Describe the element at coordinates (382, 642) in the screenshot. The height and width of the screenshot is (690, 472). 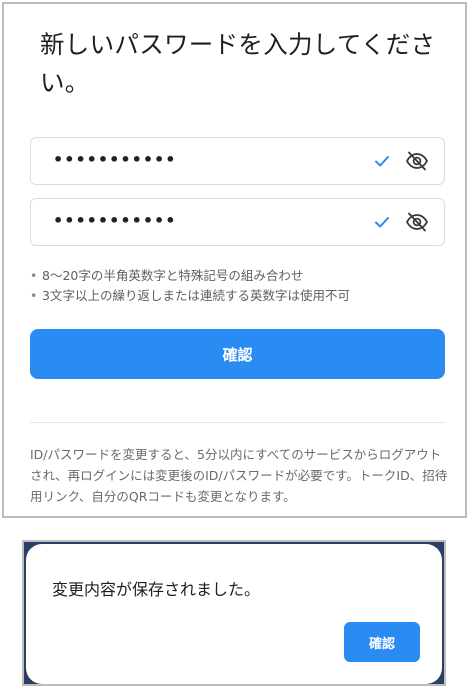
I see `dialog-confirm-button: 確認` at that location.